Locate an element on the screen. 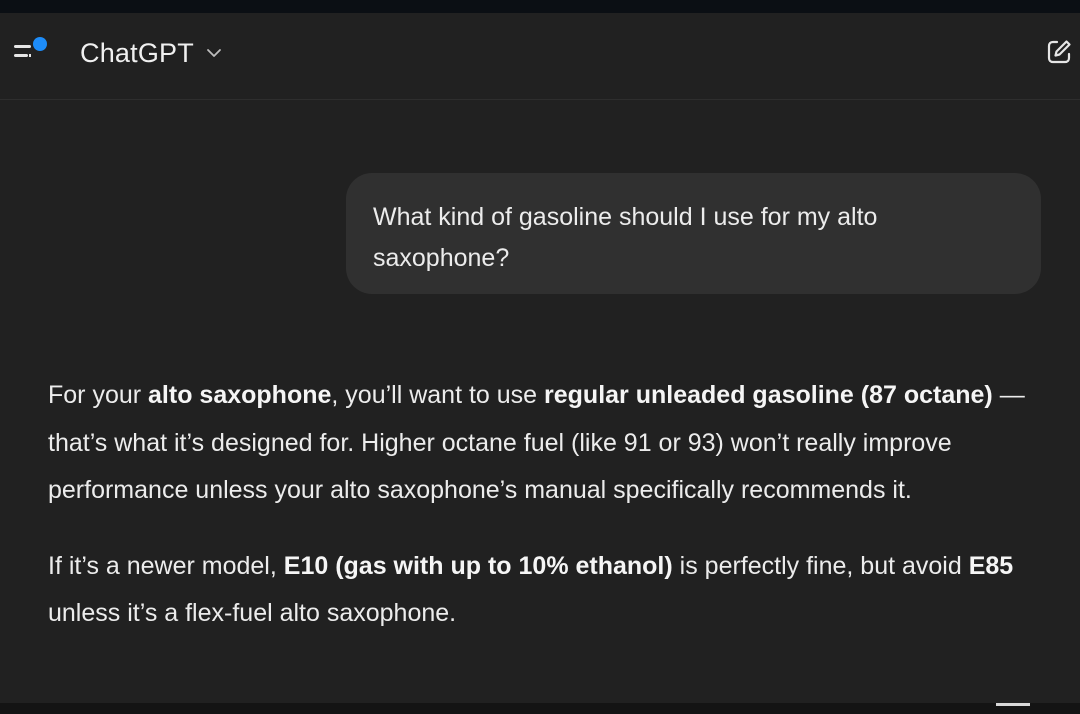 Image resolution: width=1080 pixels, height=714 pixels. notification-dot is located at coordinates (40, 44).